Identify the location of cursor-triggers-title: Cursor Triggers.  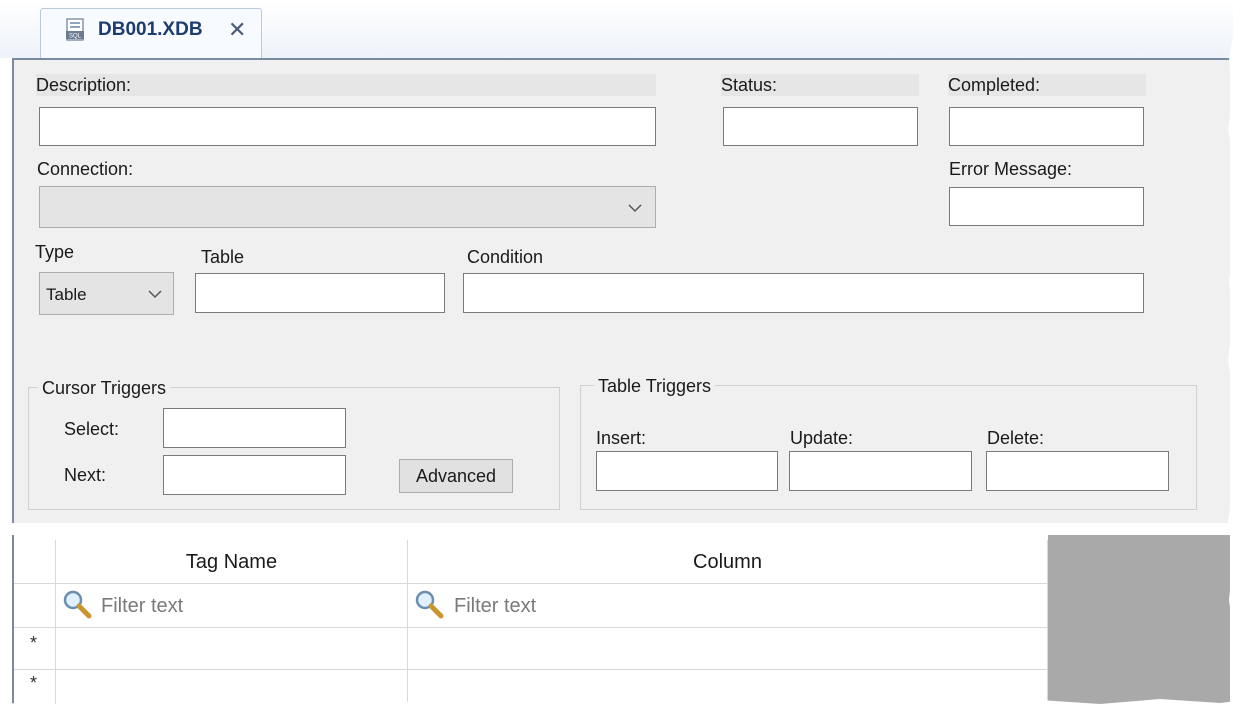
(104, 388).